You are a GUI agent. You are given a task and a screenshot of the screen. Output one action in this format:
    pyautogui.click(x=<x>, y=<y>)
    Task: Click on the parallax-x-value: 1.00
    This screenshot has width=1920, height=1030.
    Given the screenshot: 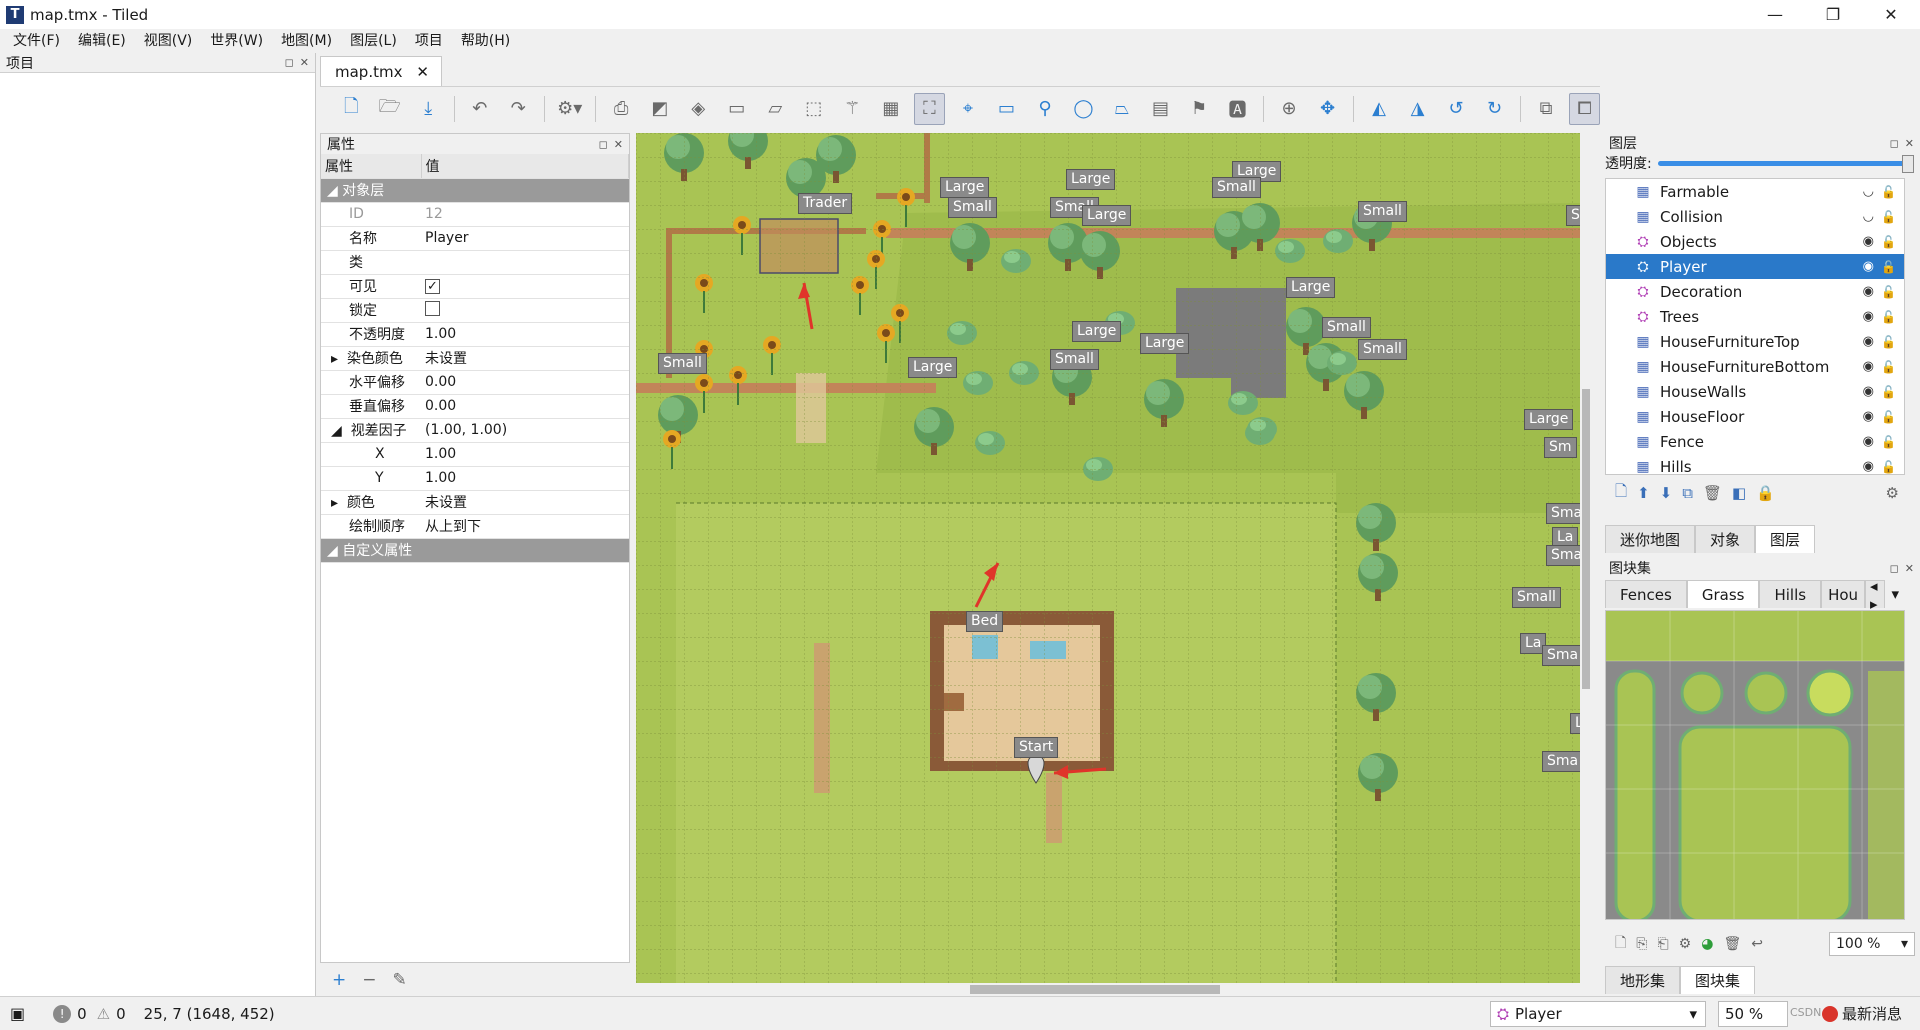 What is the action you would take?
    pyautogui.click(x=525, y=454)
    